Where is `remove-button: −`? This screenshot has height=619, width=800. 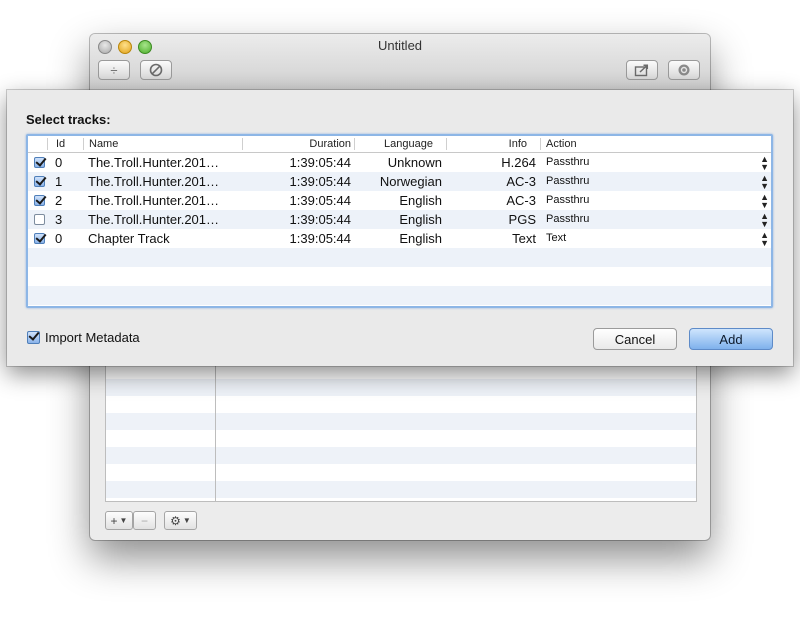
remove-button: − is located at coordinates (144, 520).